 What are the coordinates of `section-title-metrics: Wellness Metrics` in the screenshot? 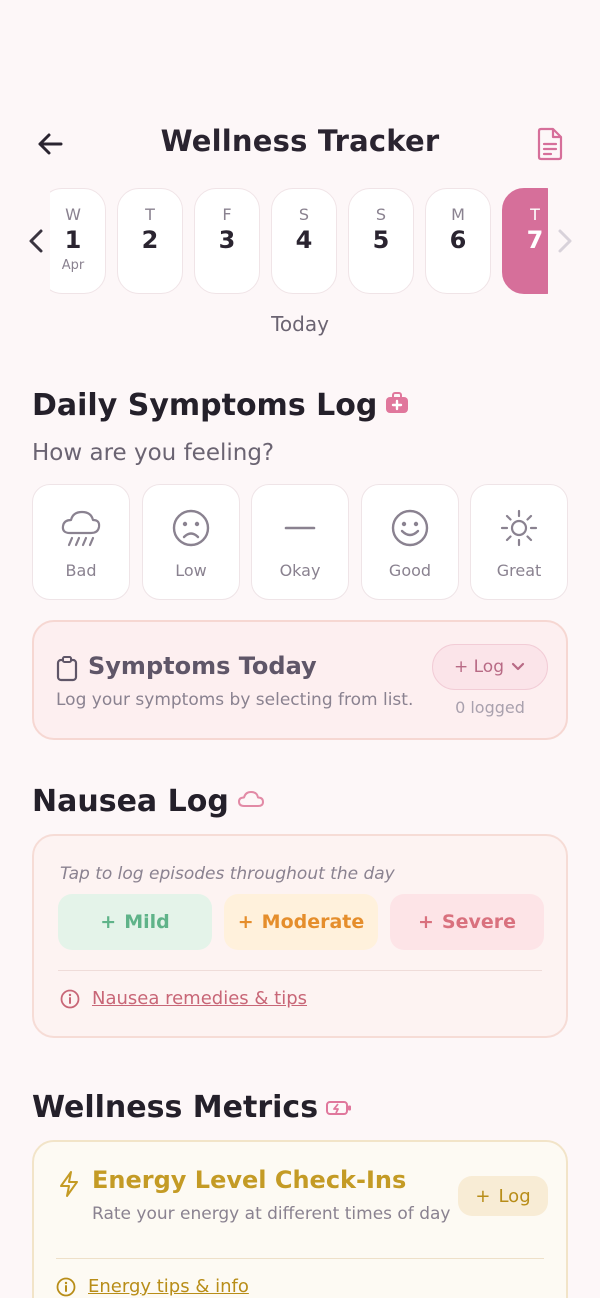 It's located at (192, 1107).